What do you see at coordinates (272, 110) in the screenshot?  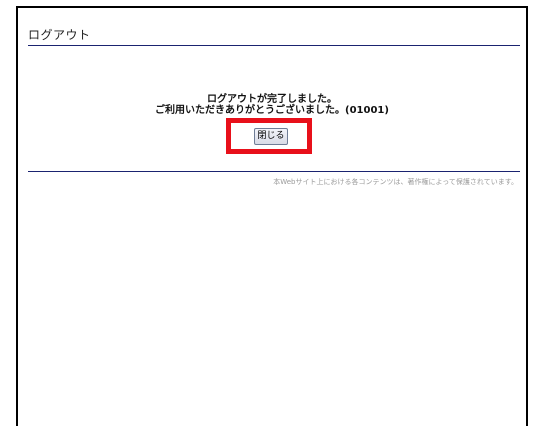 I see `thank-you-text: ご利用いただきありがとうございました。(01001)` at bounding box center [272, 110].